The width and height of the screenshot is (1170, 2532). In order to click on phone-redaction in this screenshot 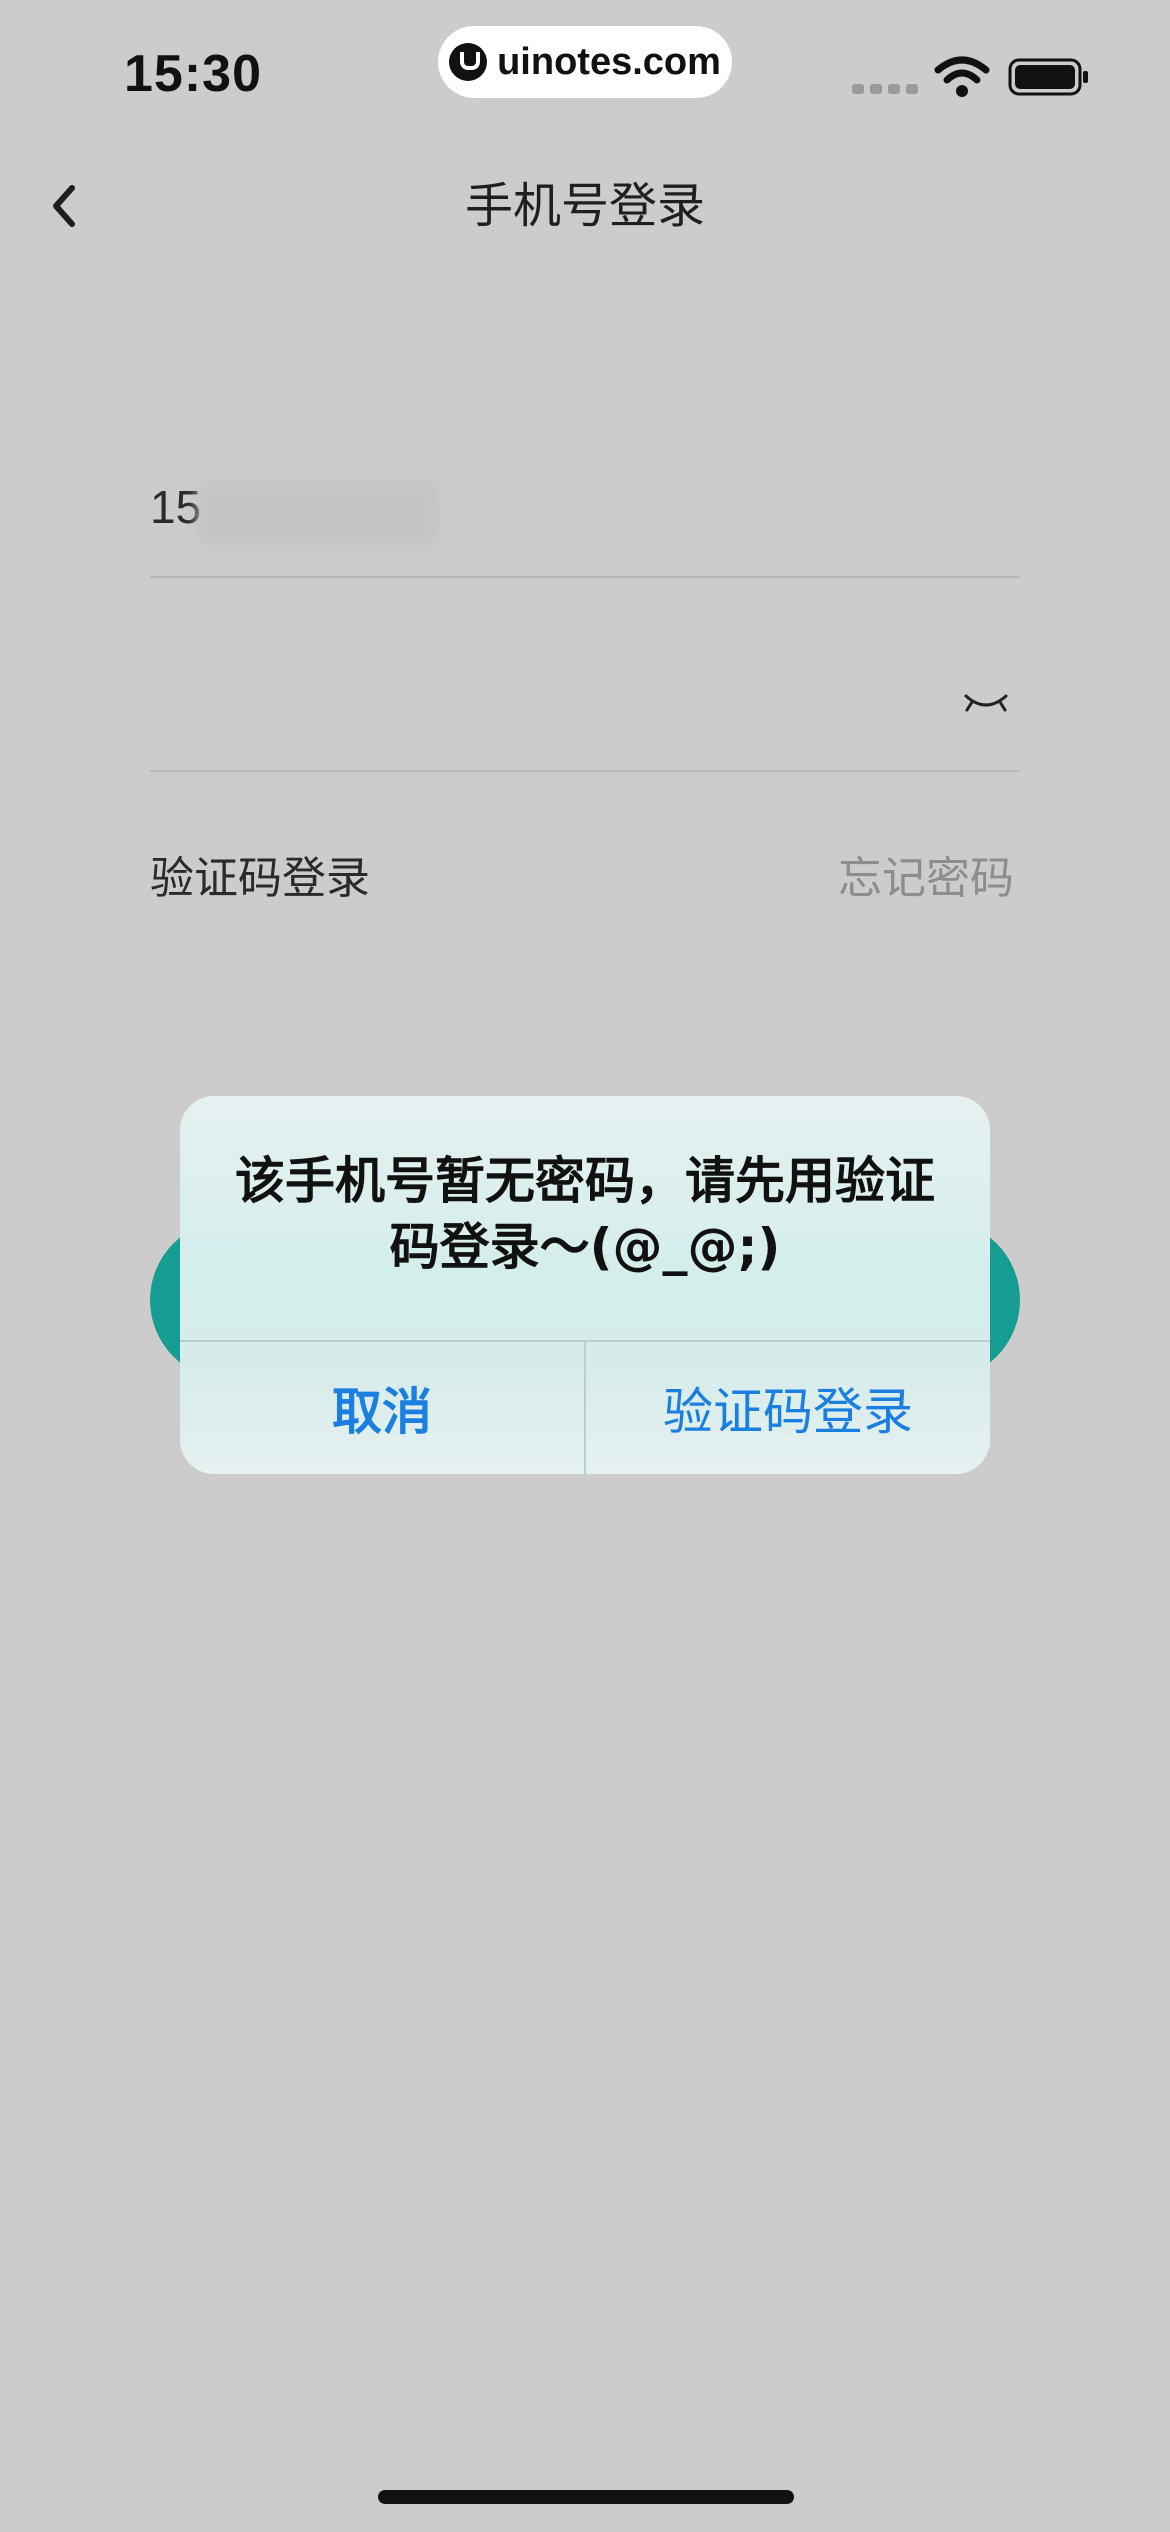, I will do `click(318, 514)`.